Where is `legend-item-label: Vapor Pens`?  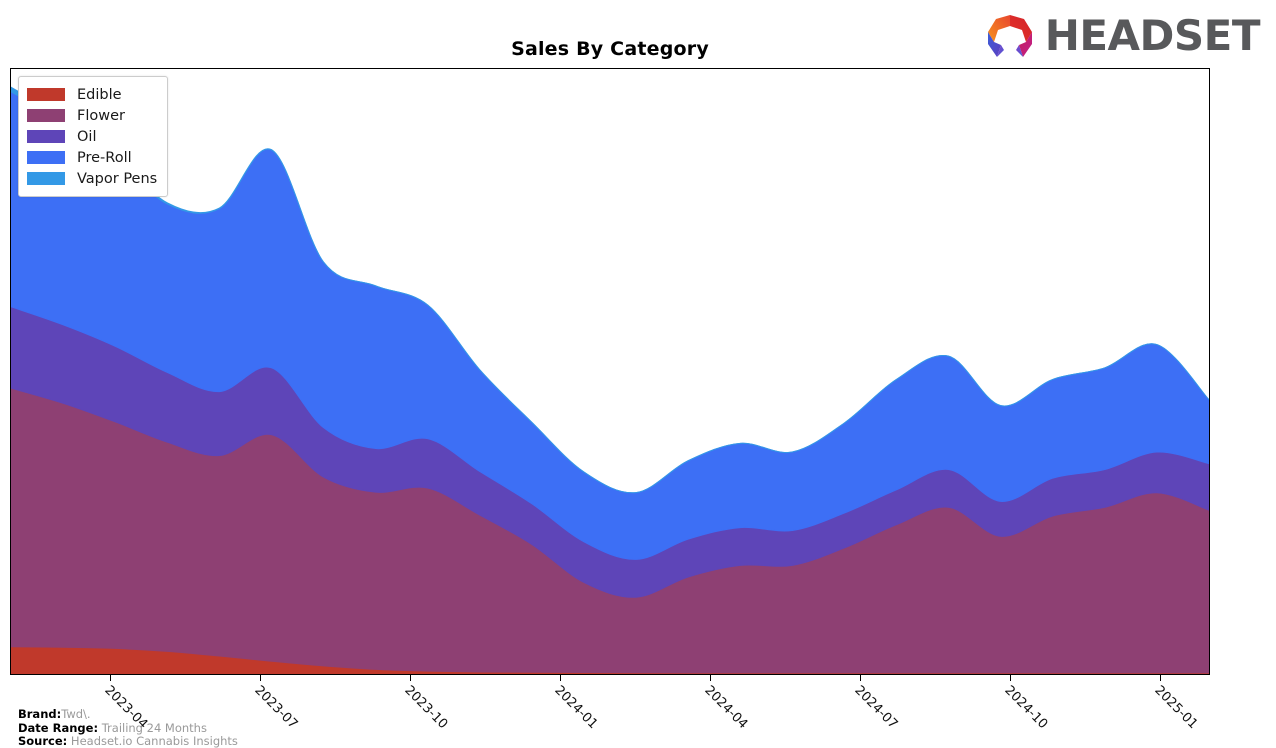 legend-item-label: Vapor Pens is located at coordinates (117, 178).